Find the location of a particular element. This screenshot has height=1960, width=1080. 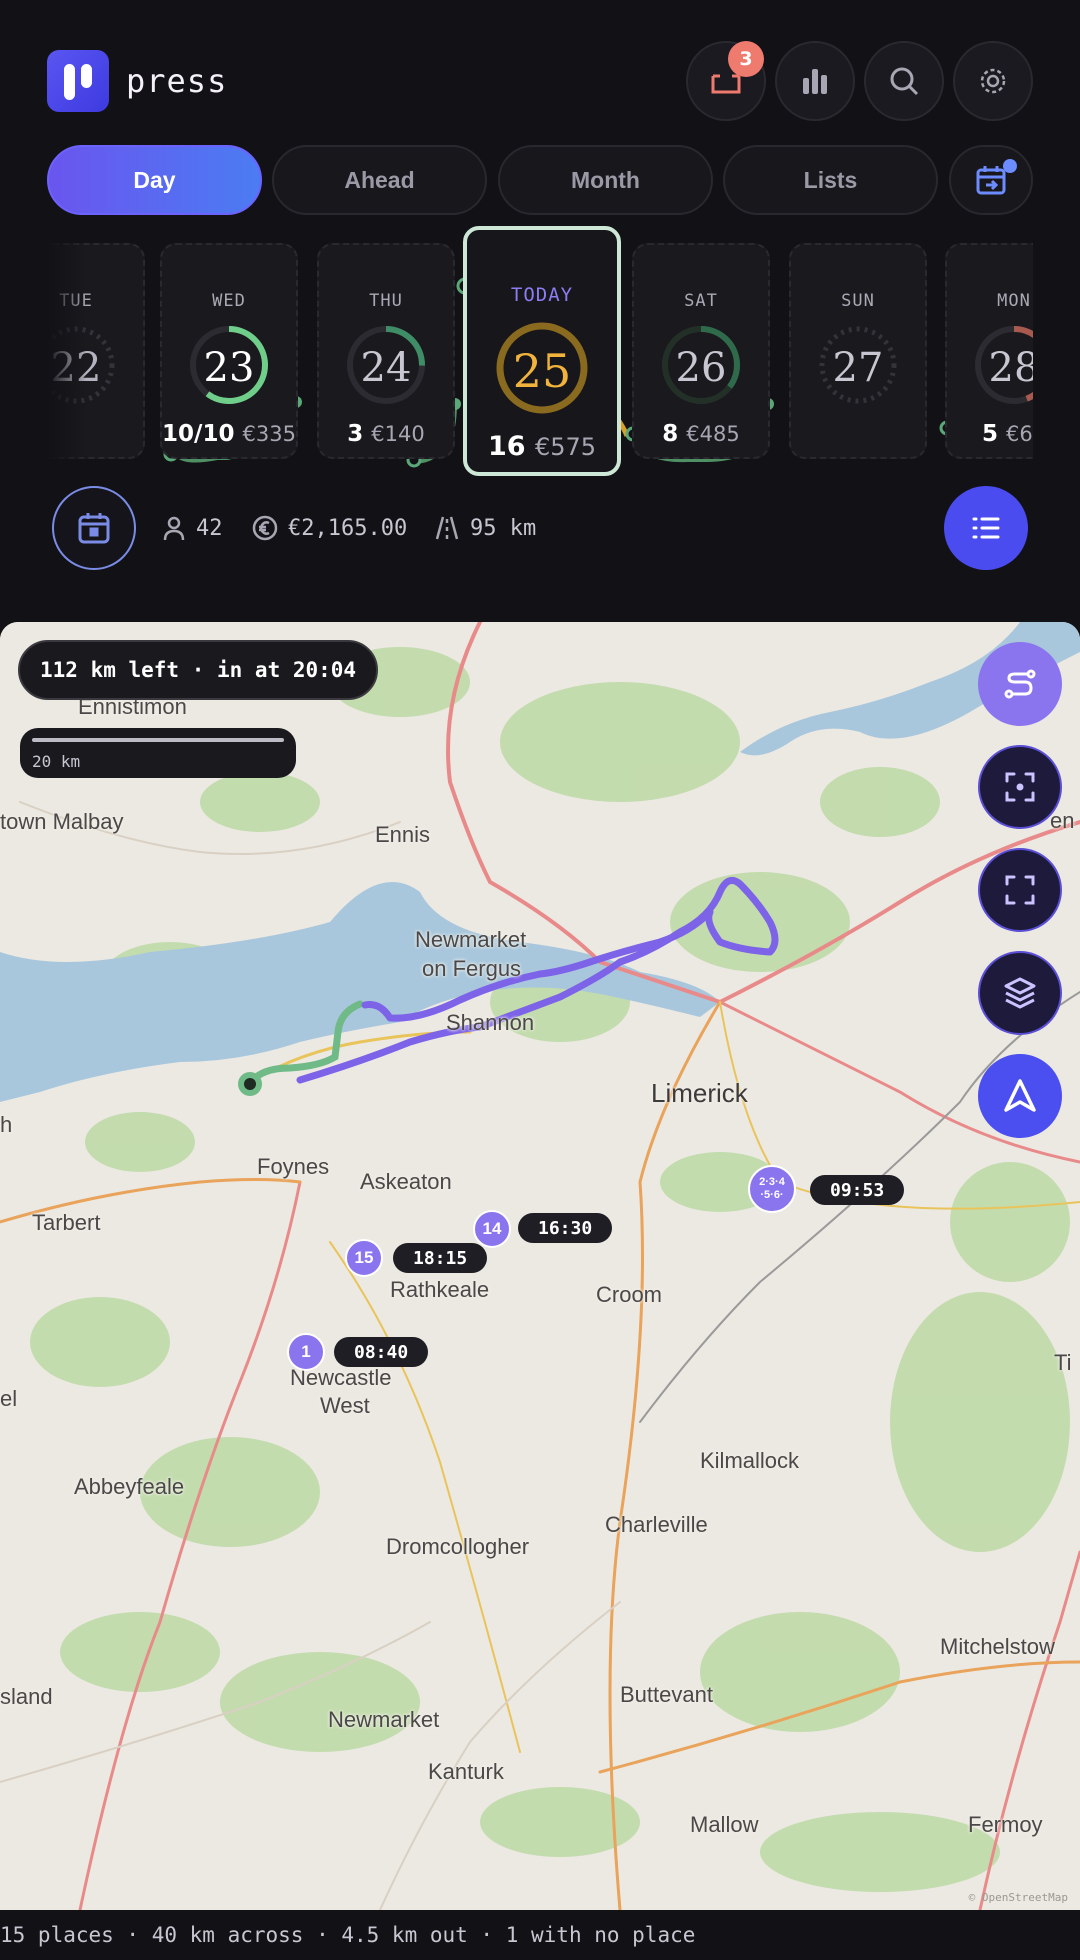

day-amount: €485 is located at coordinates (713, 434).